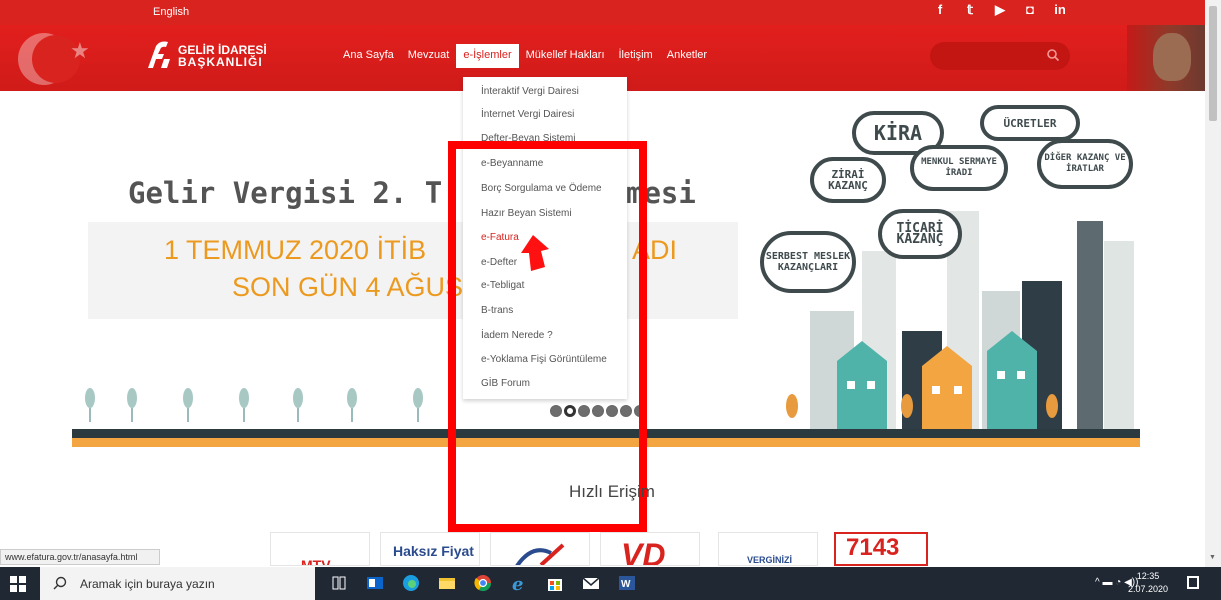 Image resolution: width=1221 pixels, height=600 pixels. Describe the element at coordinates (1193, 582) in the screenshot. I see `notification-center-icon` at that location.